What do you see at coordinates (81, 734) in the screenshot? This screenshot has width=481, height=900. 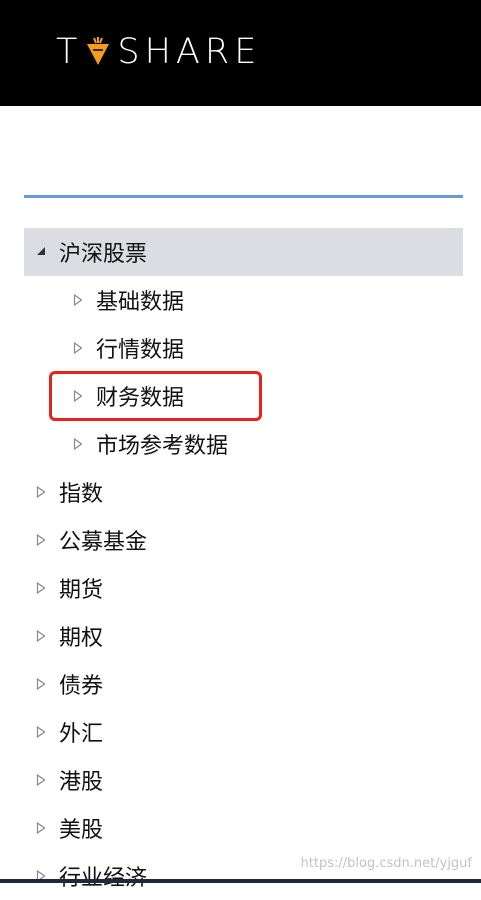 I see `nav-item-label: 外汇` at bounding box center [81, 734].